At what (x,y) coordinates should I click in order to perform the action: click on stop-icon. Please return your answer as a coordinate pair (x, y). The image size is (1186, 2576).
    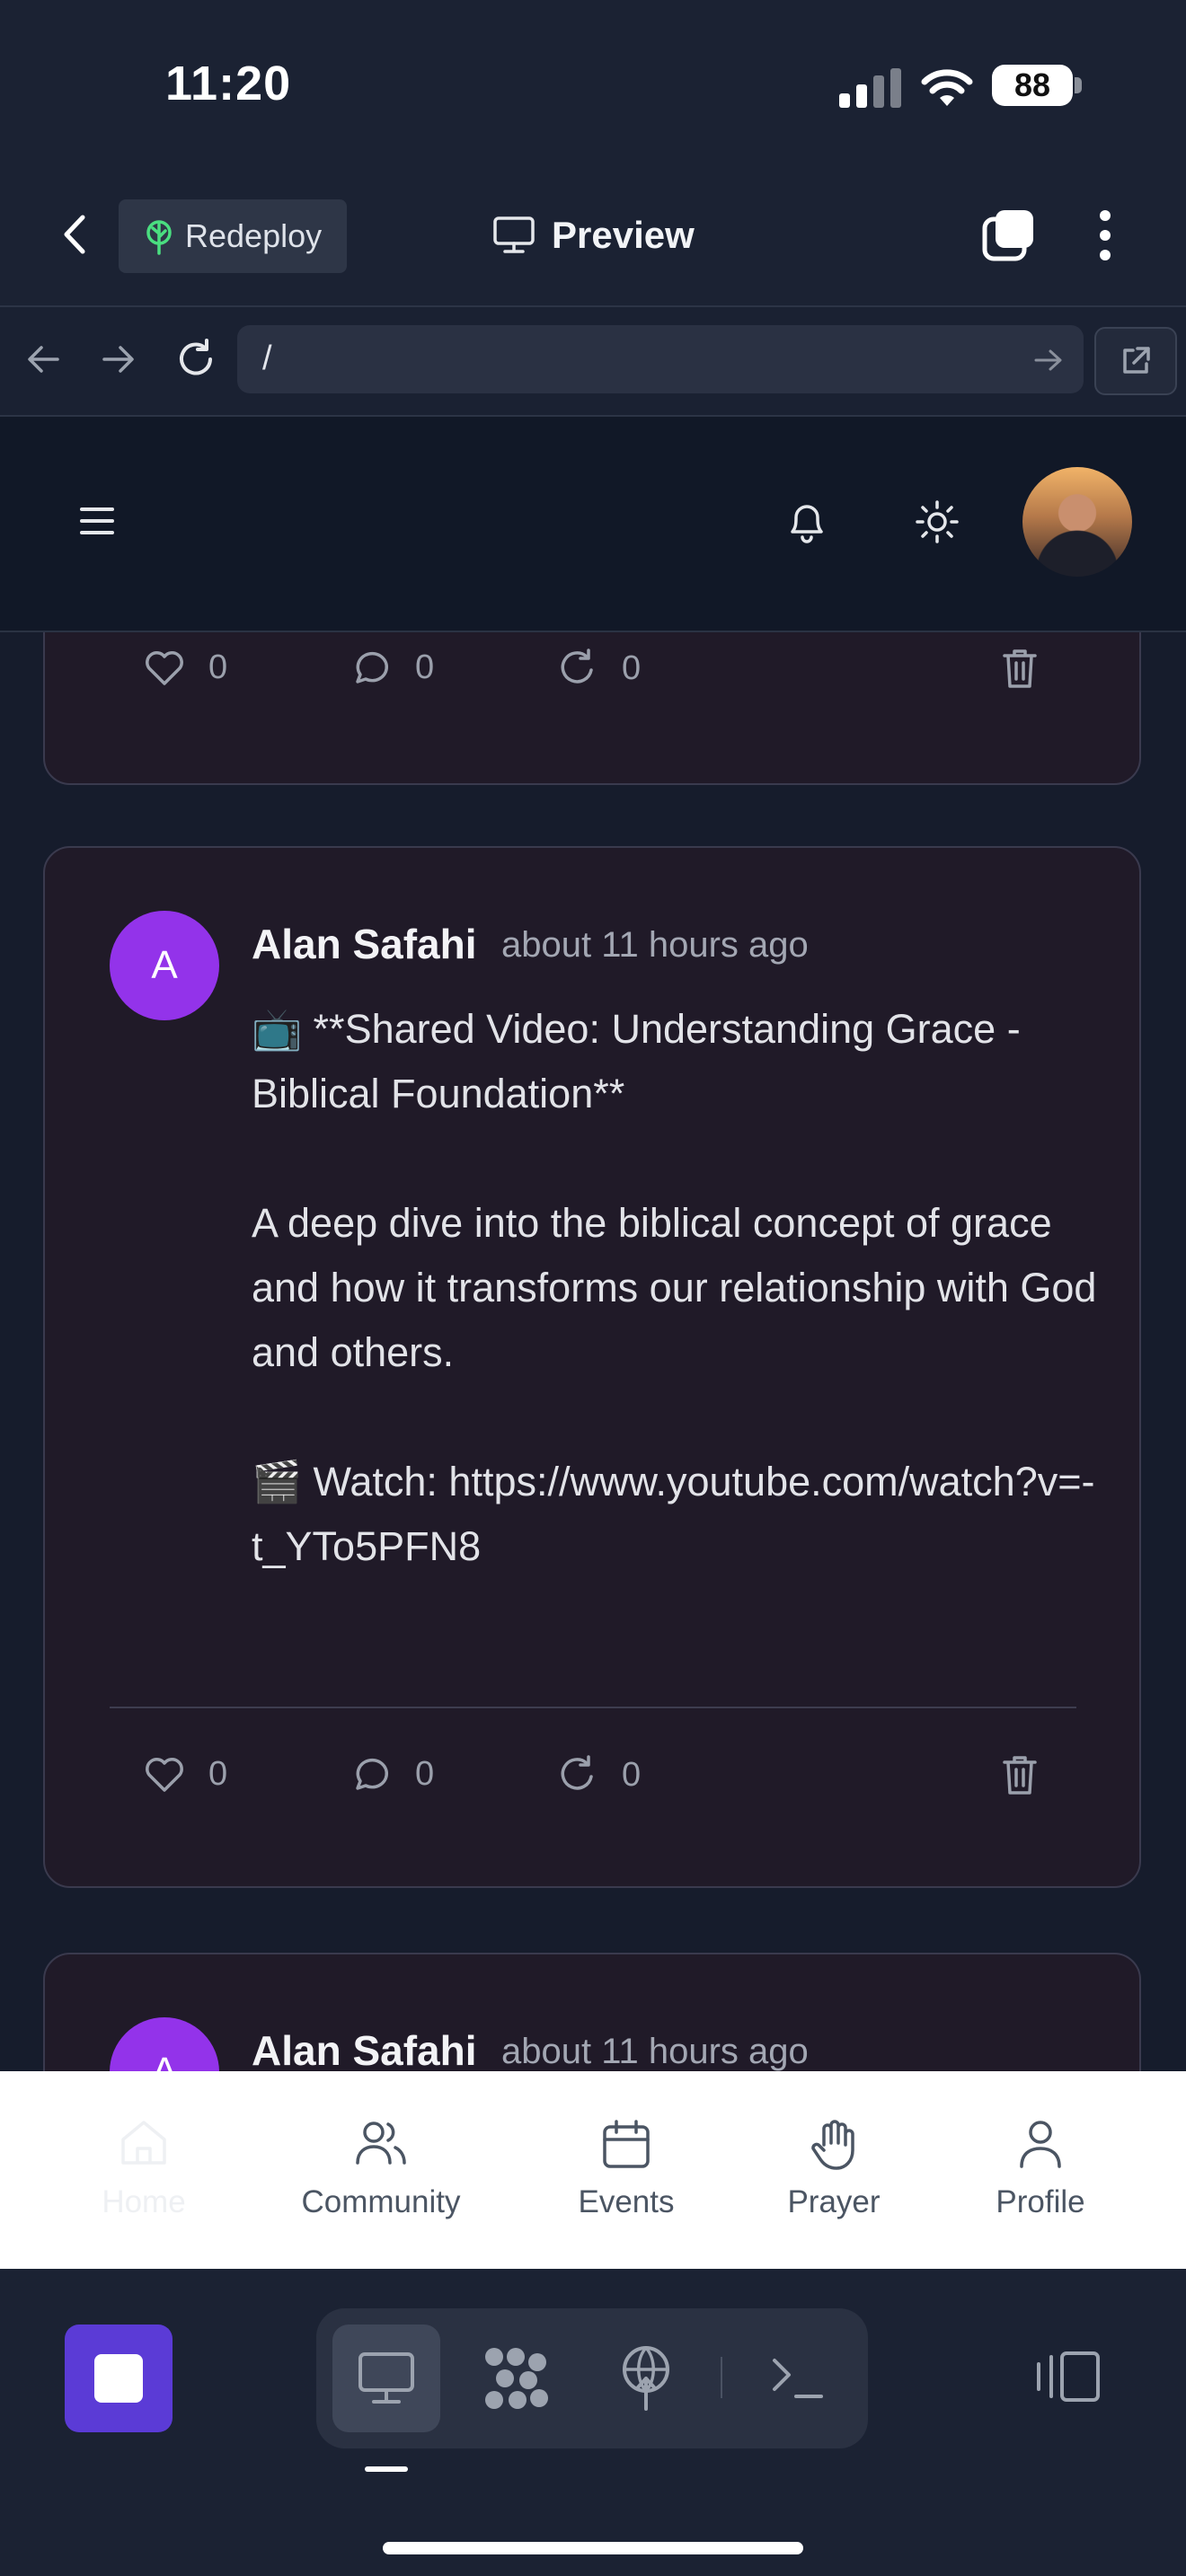
    Looking at the image, I should click on (118, 2378).